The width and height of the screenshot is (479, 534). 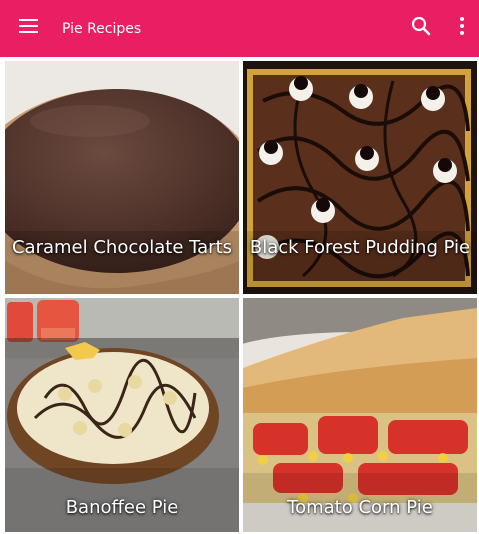 What do you see at coordinates (360, 507) in the screenshot?
I see `recipe-title: Tomato Corn Pie` at bounding box center [360, 507].